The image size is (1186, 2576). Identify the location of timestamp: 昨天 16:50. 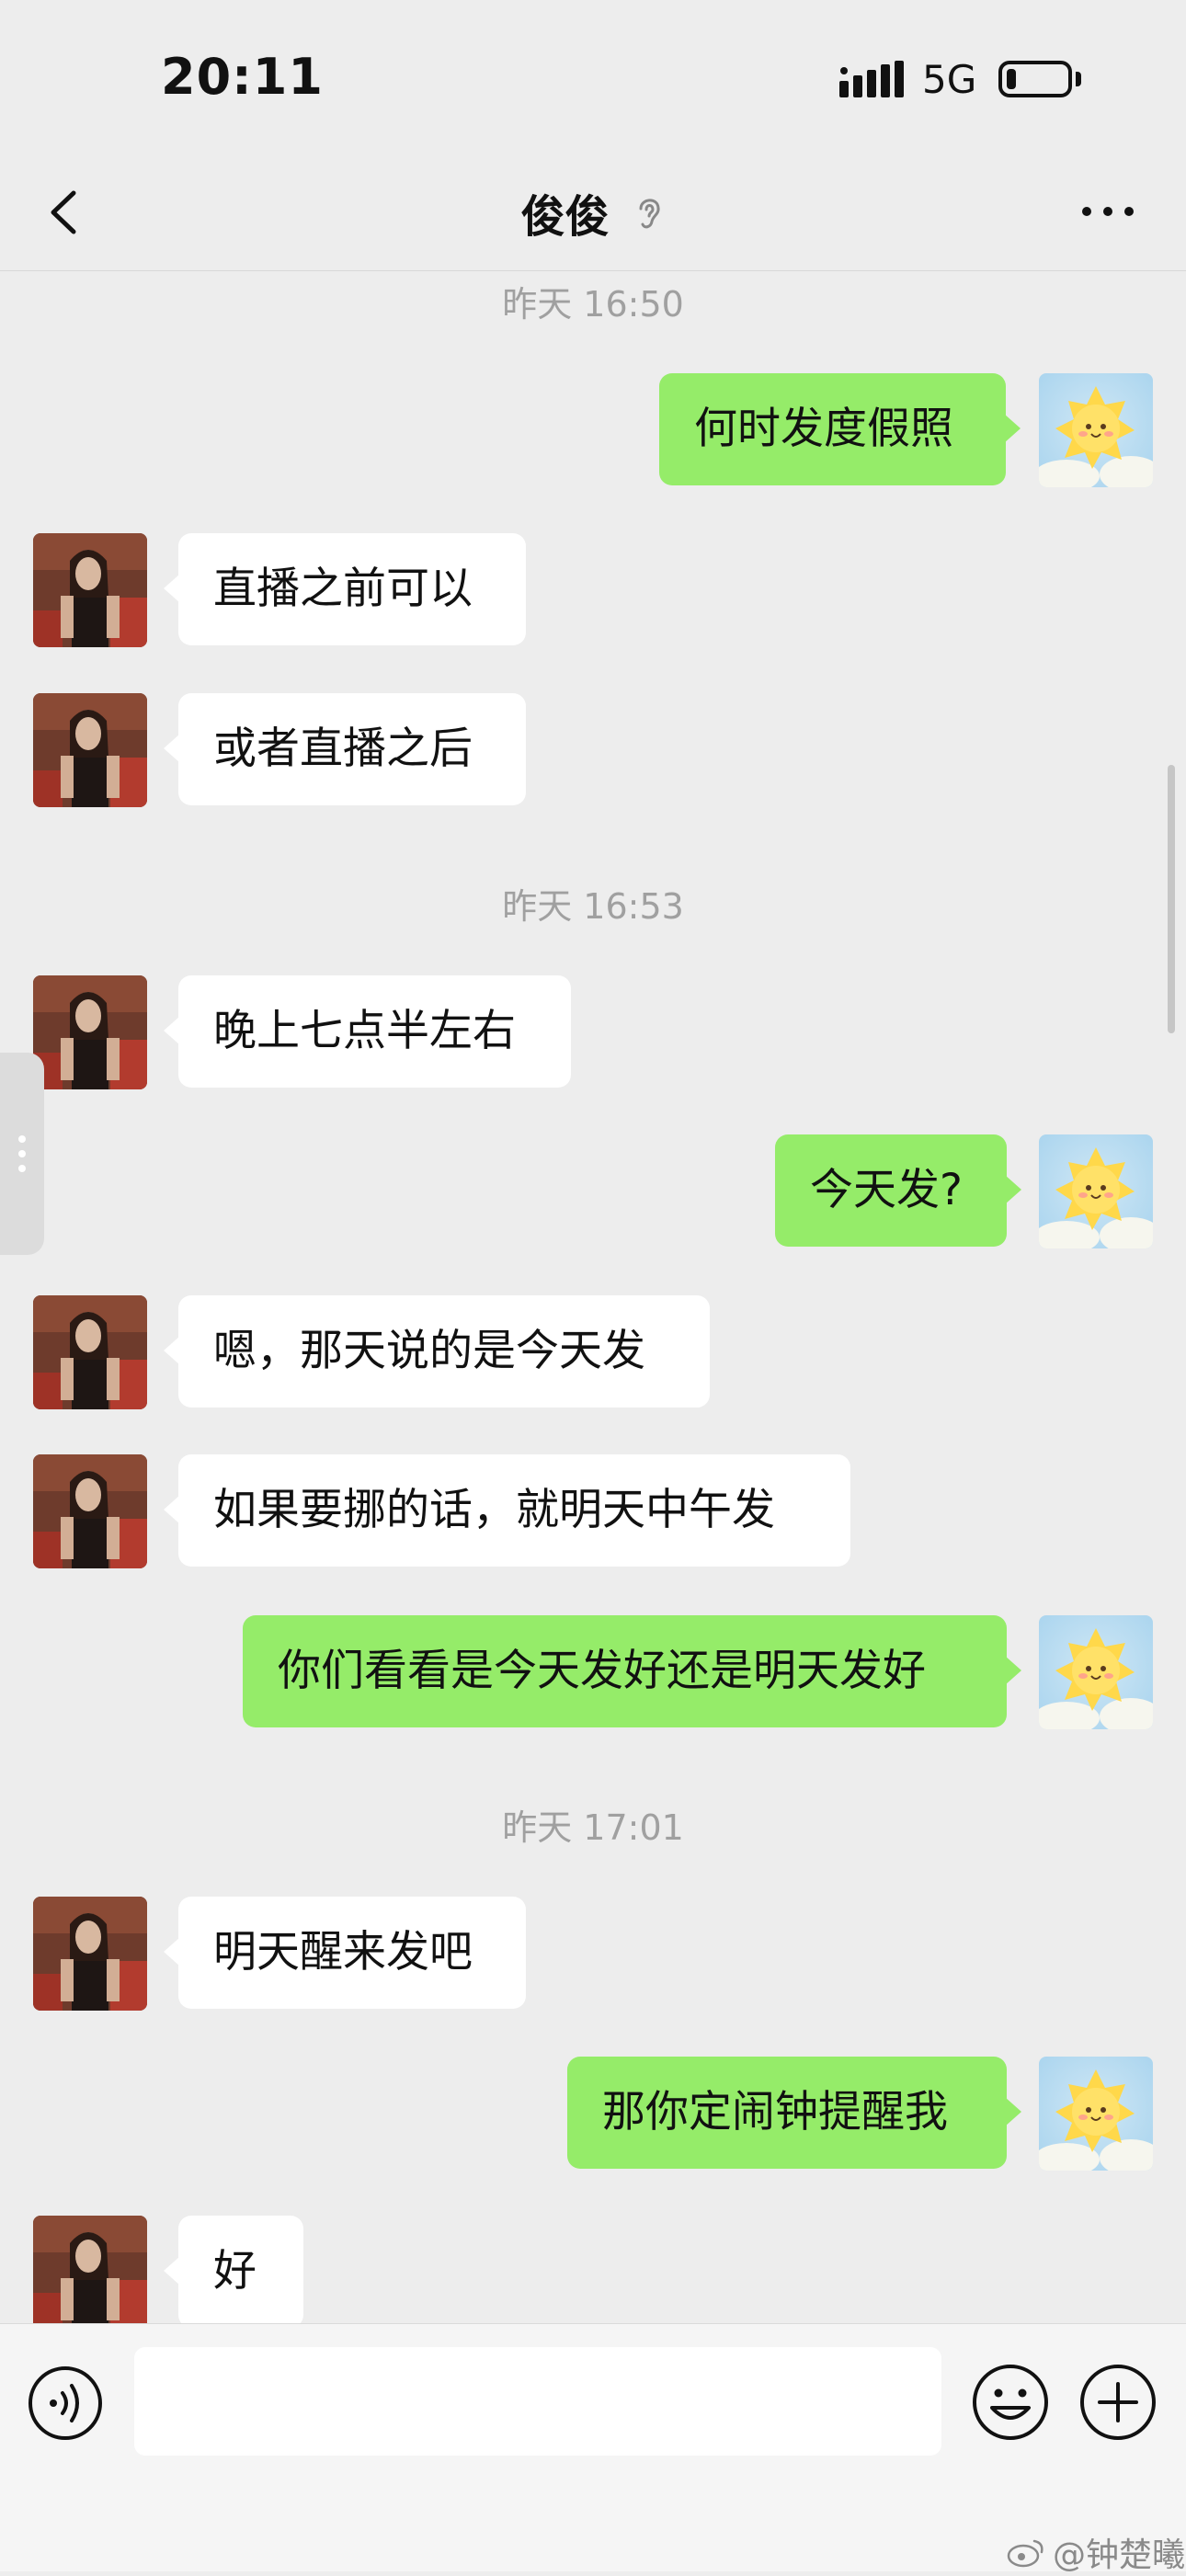
(593, 304).